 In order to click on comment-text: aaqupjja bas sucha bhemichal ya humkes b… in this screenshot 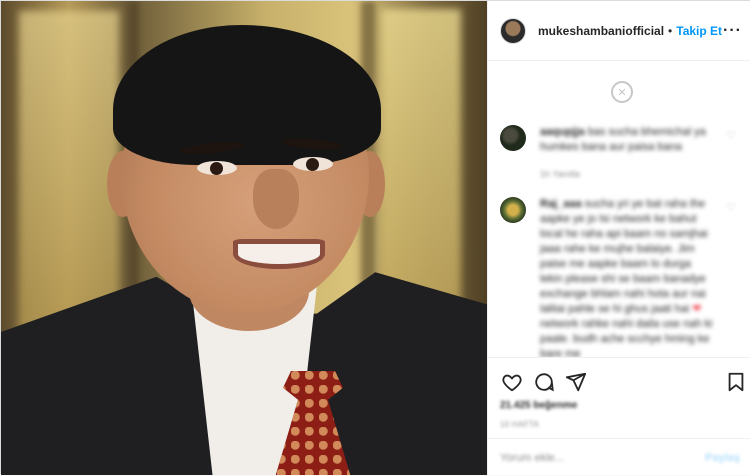, I will do `click(628, 140)`.